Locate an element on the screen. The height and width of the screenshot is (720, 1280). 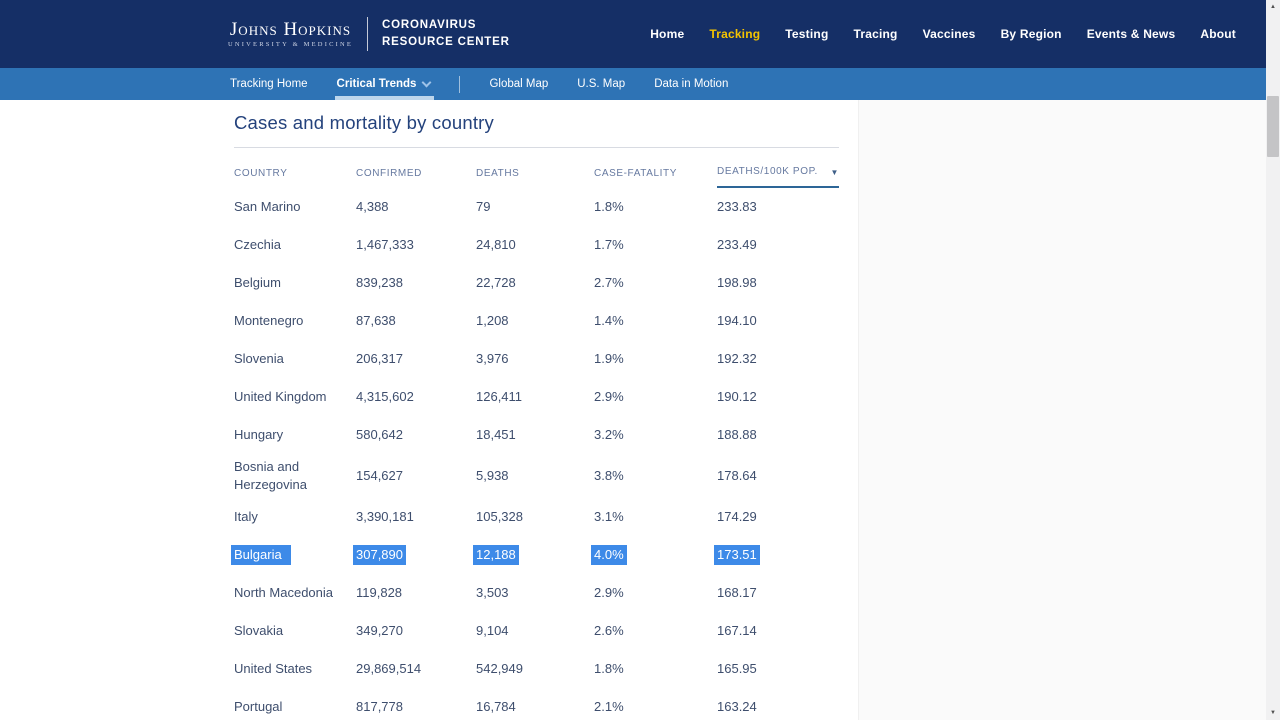
subnav-divider is located at coordinates (460, 84).